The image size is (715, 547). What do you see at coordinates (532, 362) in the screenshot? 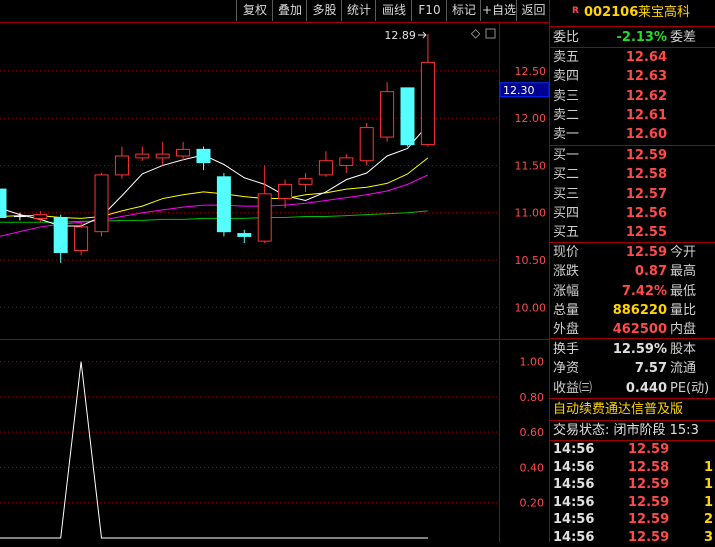
I see `sub-tick-label: 1.00` at bounding box center [532, 362].